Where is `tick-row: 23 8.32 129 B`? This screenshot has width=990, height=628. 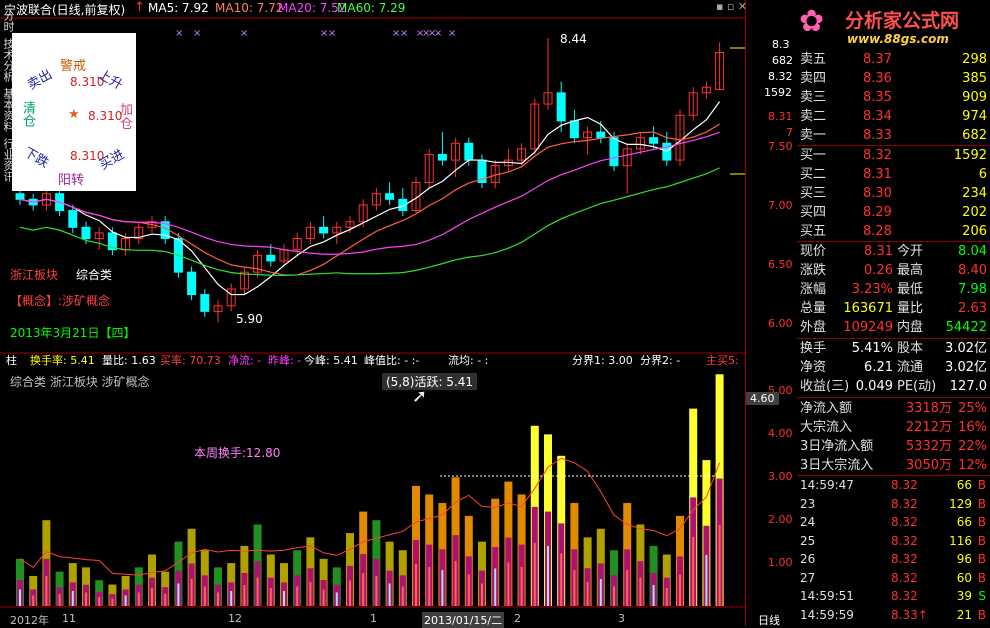
tick-row: 23 8.32 129 B is located at coordinates (893, 504).